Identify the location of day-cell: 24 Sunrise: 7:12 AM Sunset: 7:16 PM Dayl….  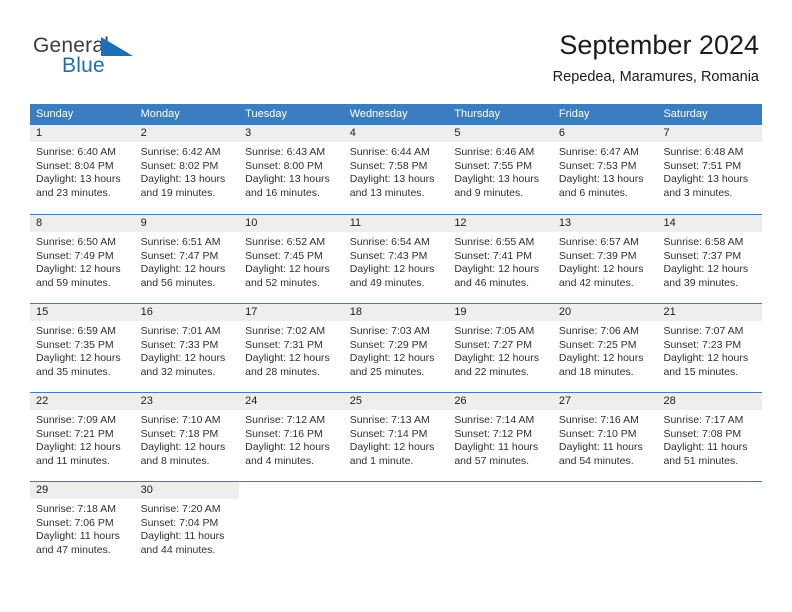
(291, 437).